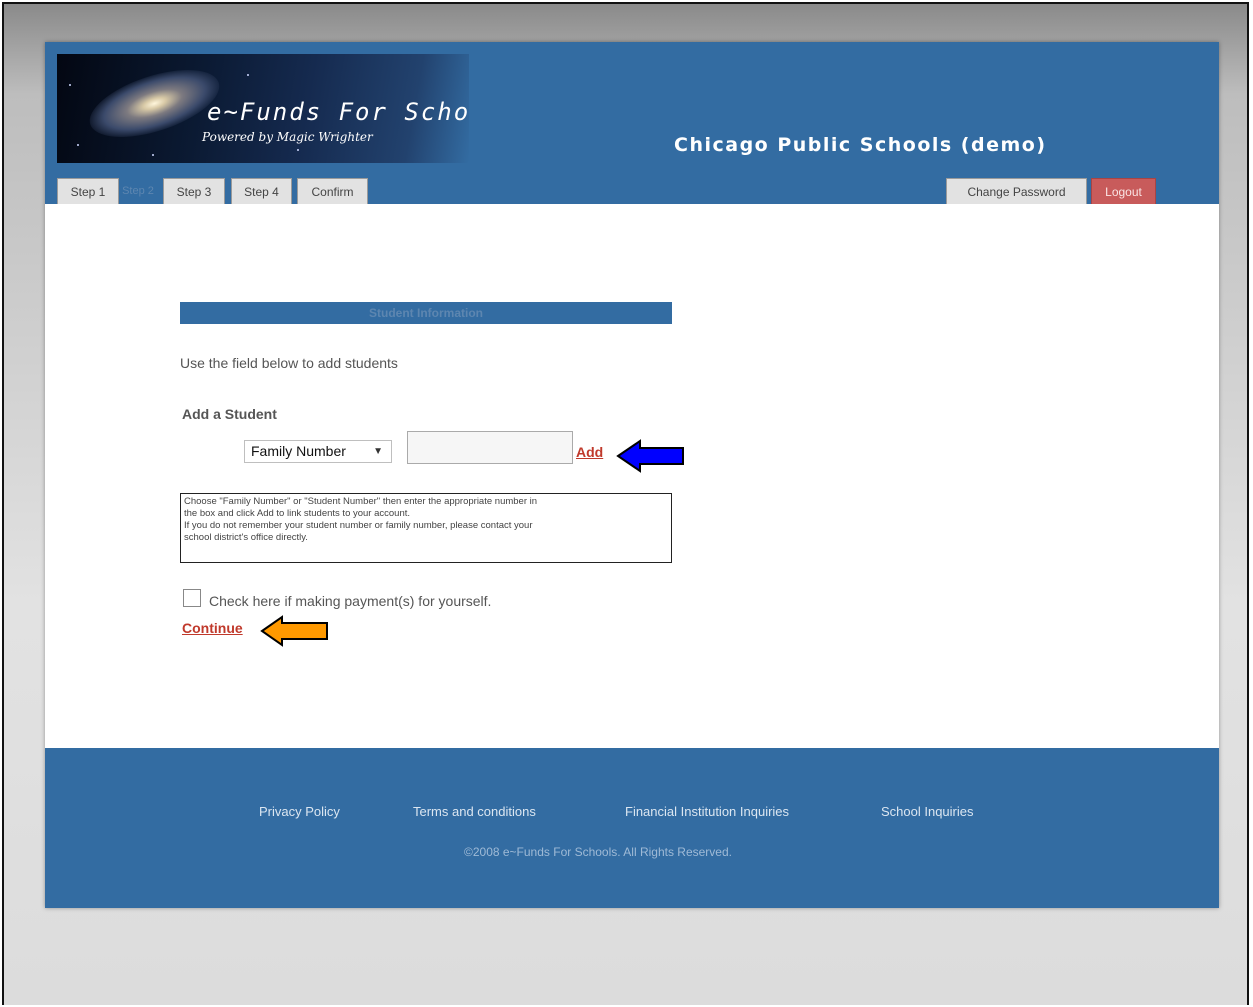  Describe the element at coordinates (707, 811) in the screenshot. I see `financial-inquiries-link: Financial Institution Inquiries` at that location.